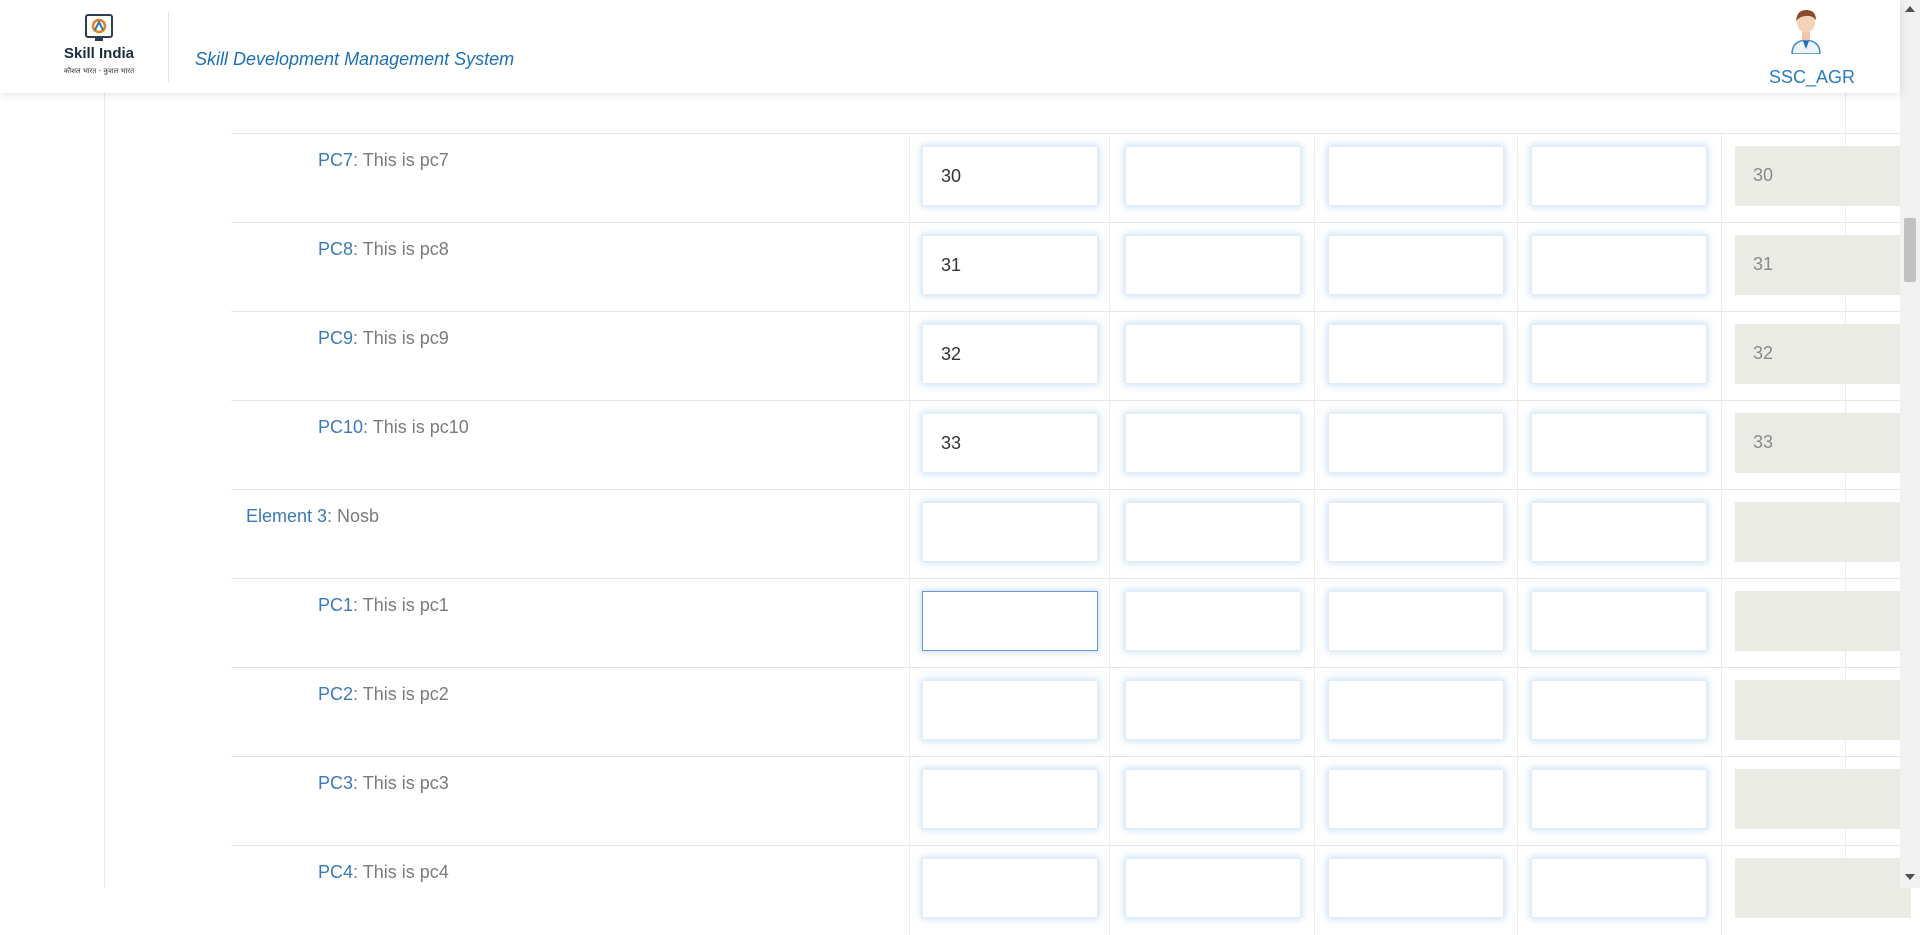 Image resolution: width=1920 pixels, height=935 pixels. What do you see at coordinates (336, 605) in the screenshot?
I see `row-code: PC1` at bounding box center [336, 605].